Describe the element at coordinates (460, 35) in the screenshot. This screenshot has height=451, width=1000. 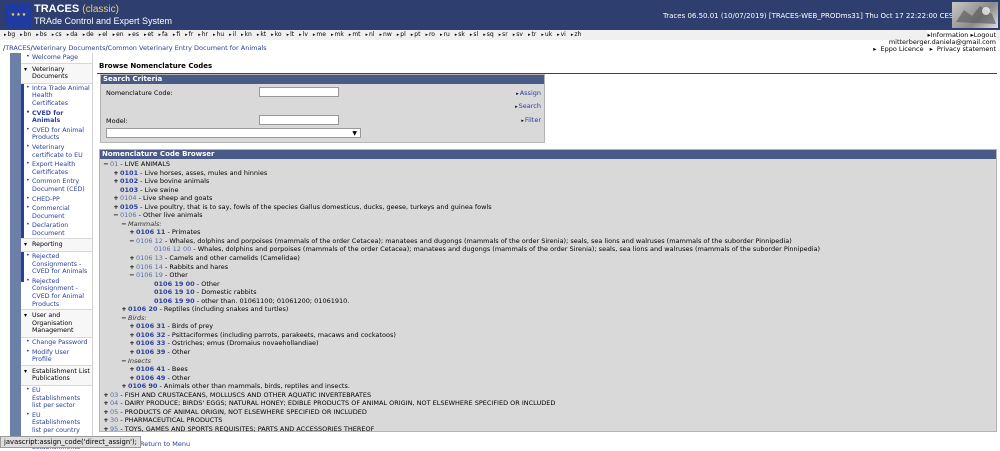
I see `language-link-sk: sk` at that location.